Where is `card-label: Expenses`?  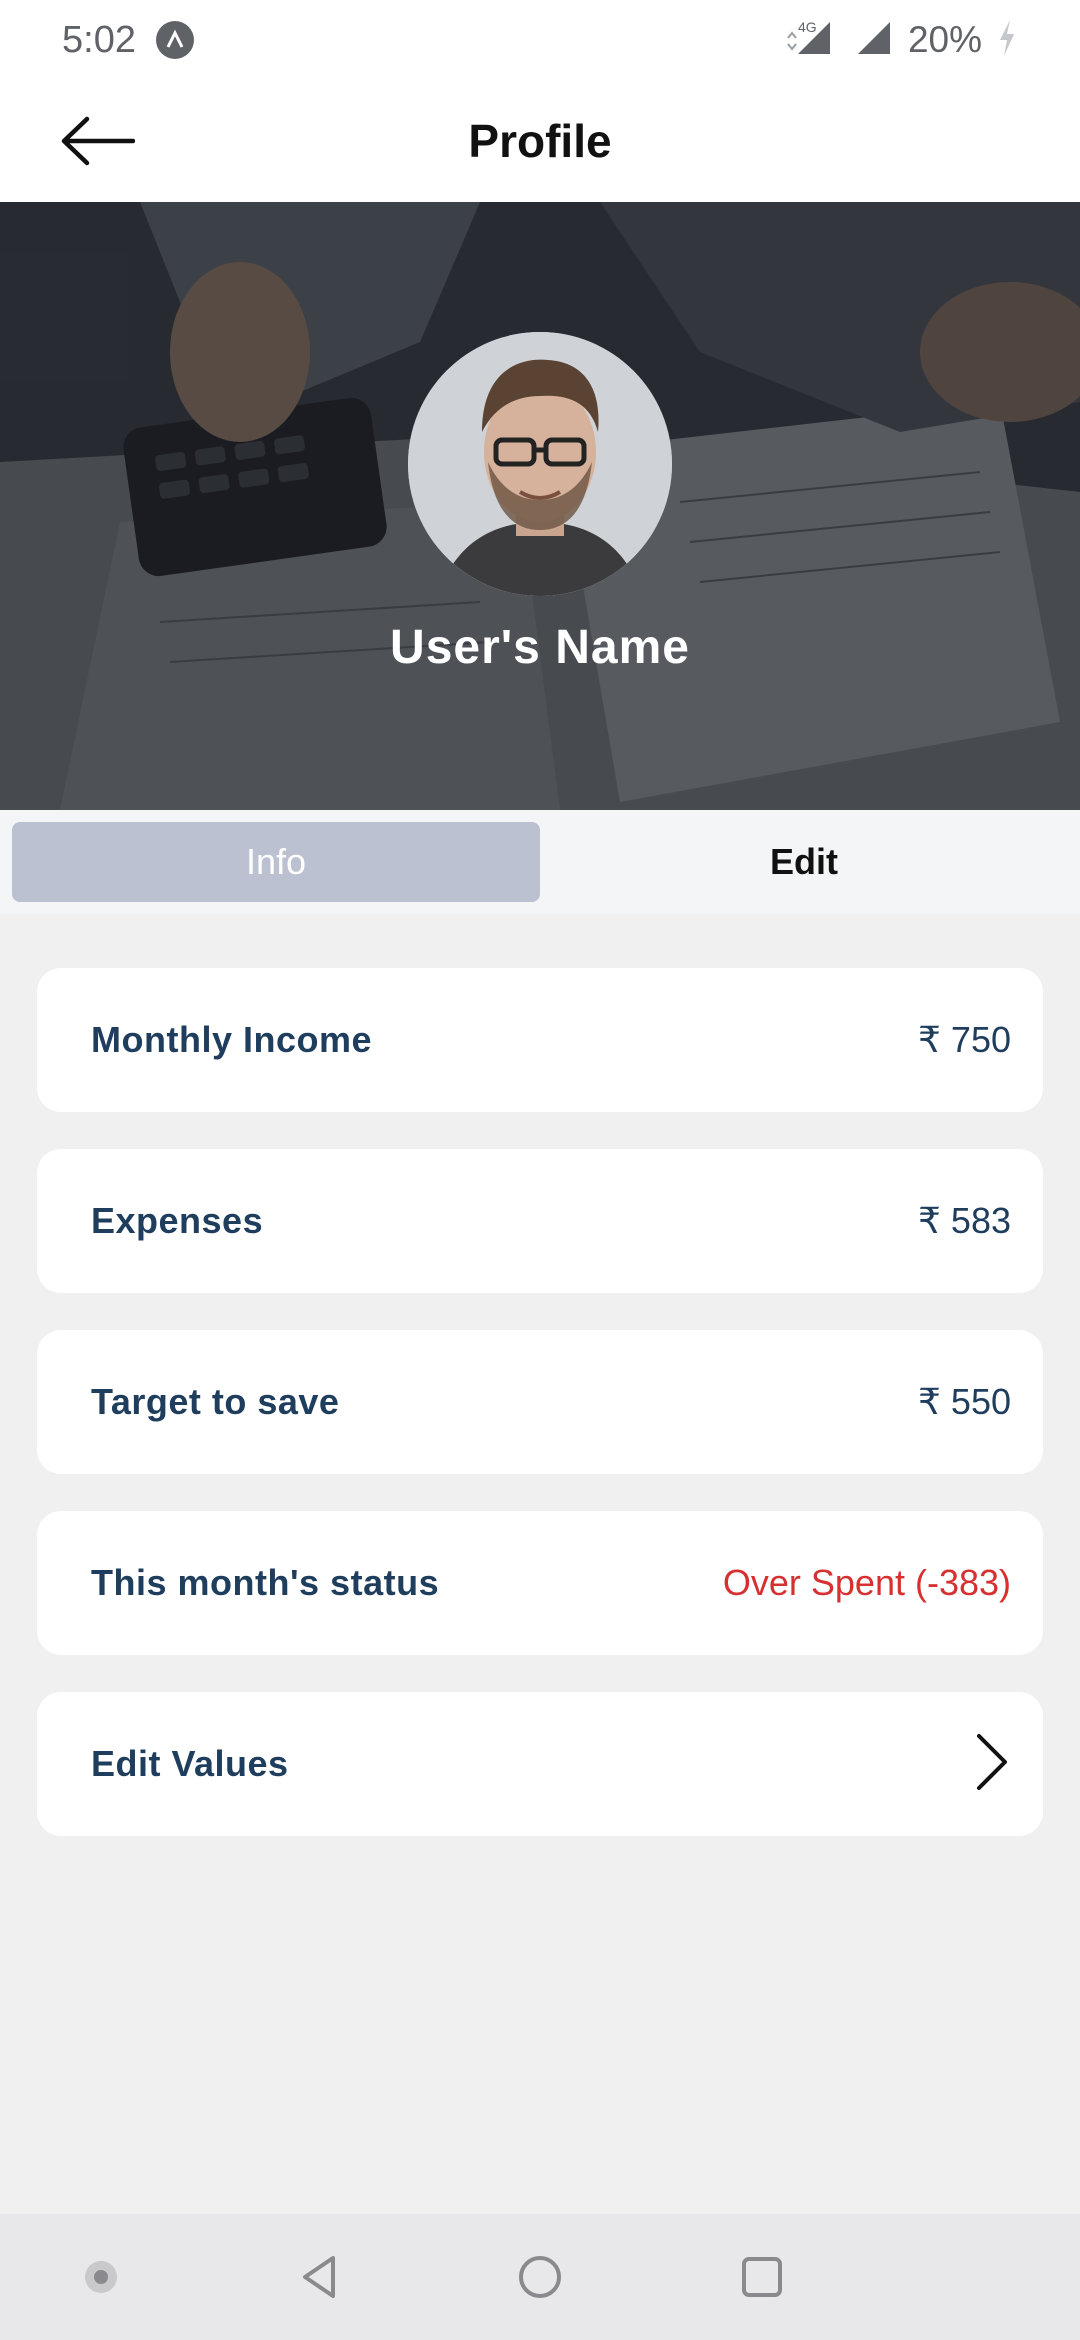
card-label: Expenses is located at coordinates (177, 1220).